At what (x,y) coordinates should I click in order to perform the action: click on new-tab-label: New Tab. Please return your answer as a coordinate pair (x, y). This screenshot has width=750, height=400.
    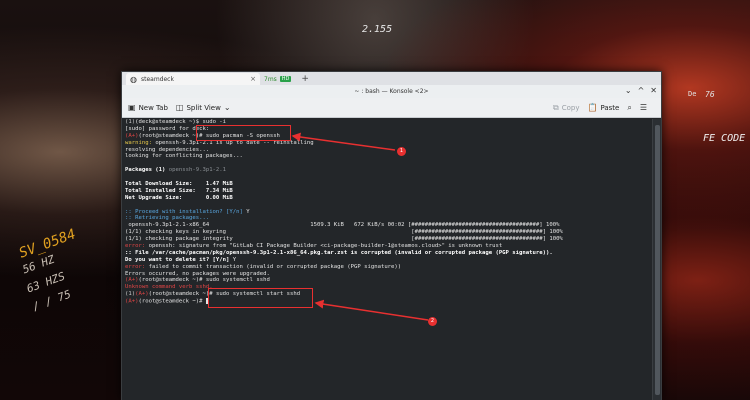
    Looking at the image, I should click on (153, 107).